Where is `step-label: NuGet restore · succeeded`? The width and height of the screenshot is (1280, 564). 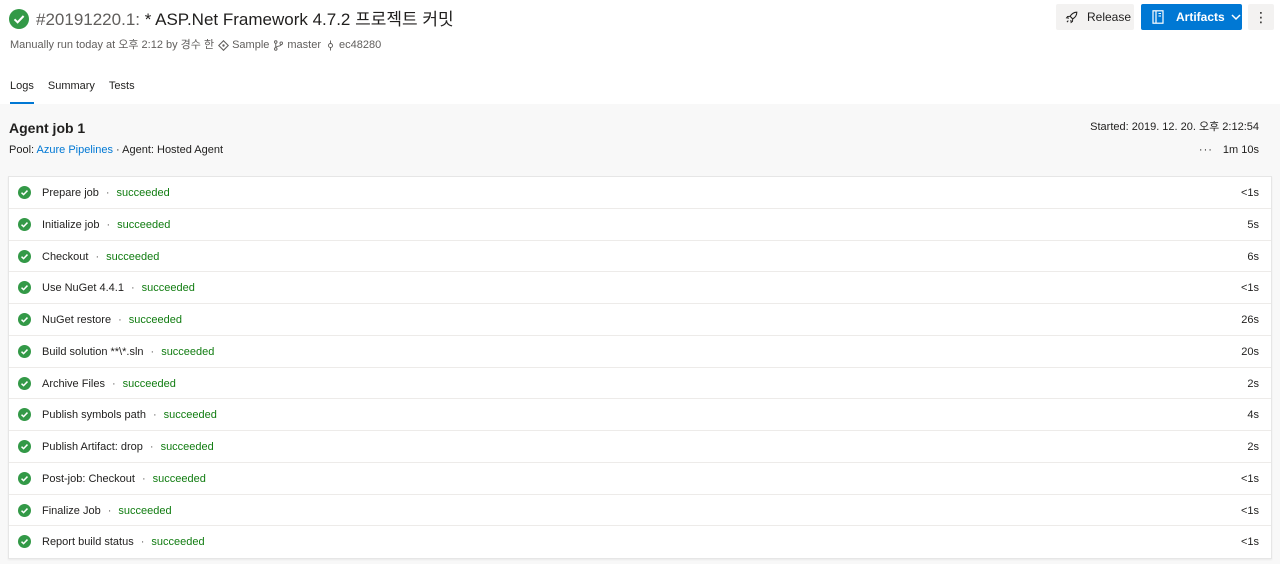
step-label: NuGet restore · succeeded is located at coordinates (112, 320).